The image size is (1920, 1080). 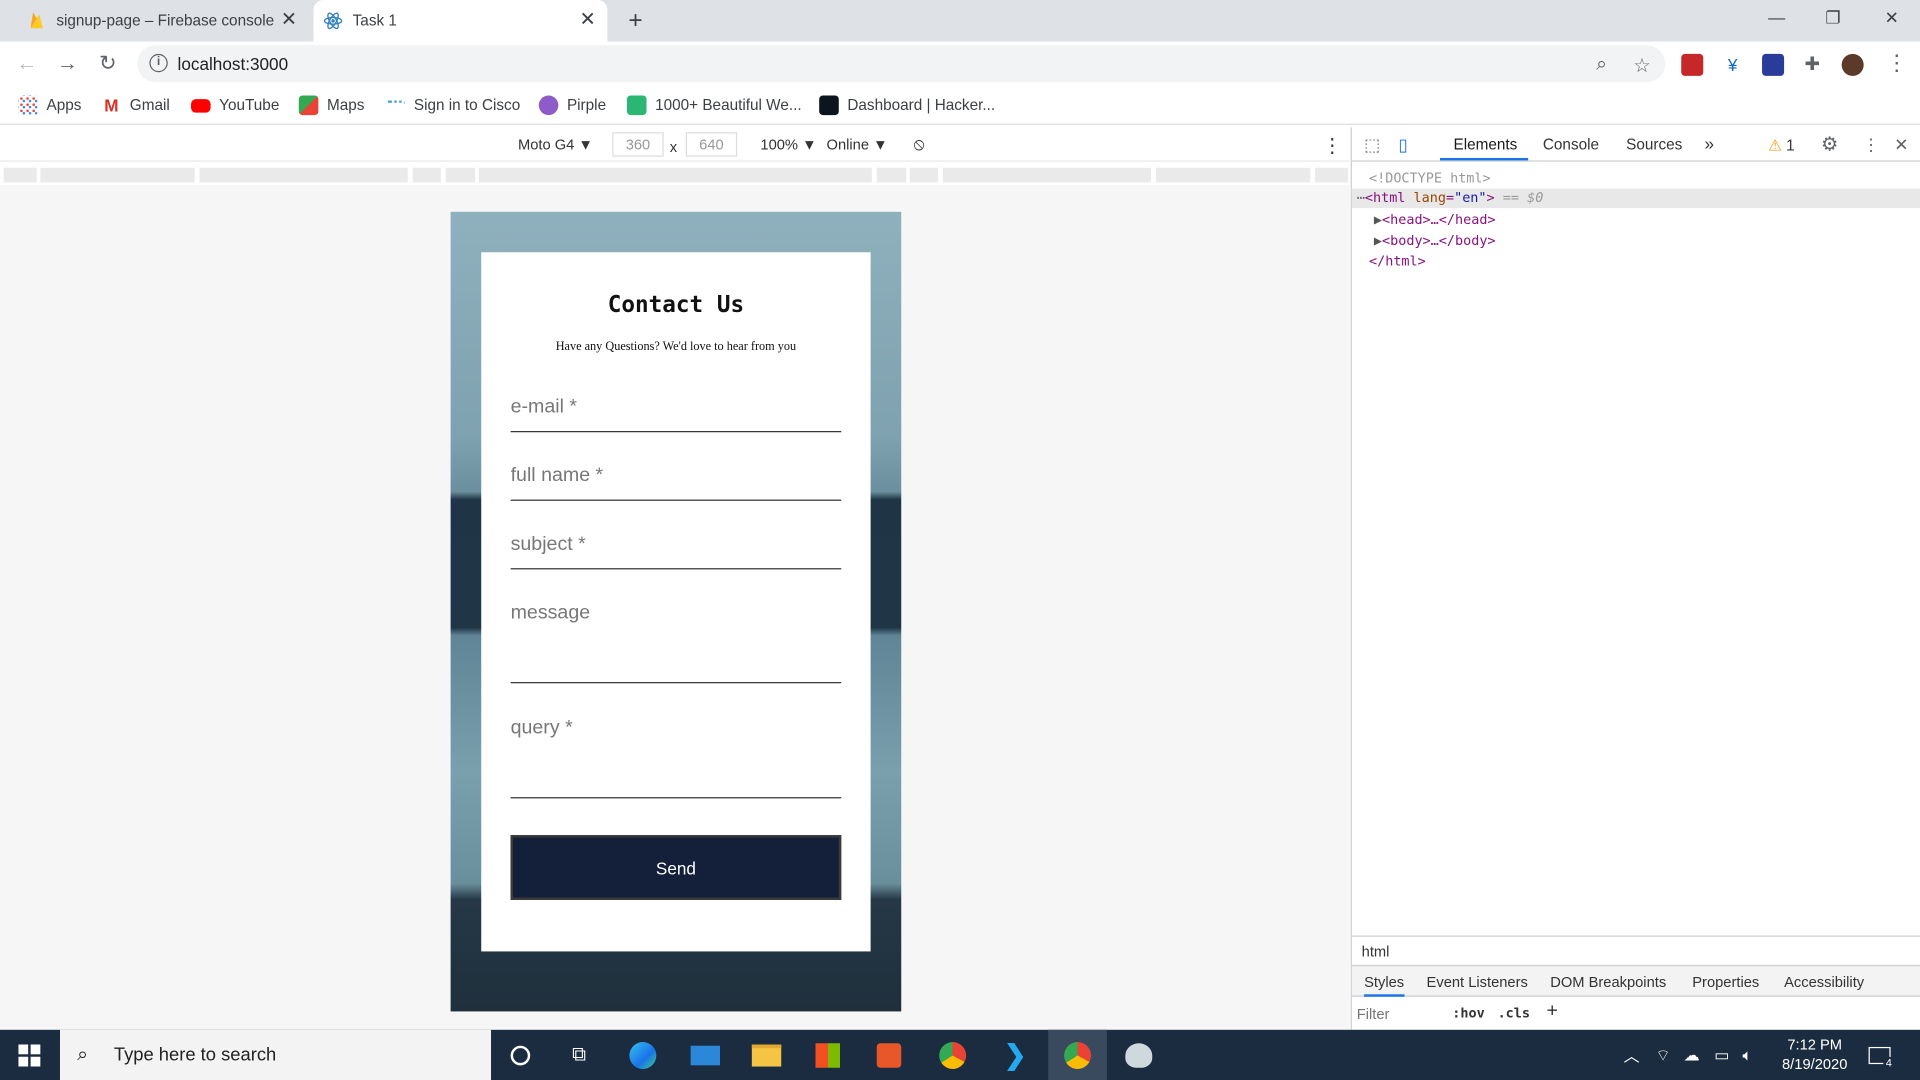 I want to click on dom-body-node: ▶<body>…</body>, so click(x=1435, y=241).